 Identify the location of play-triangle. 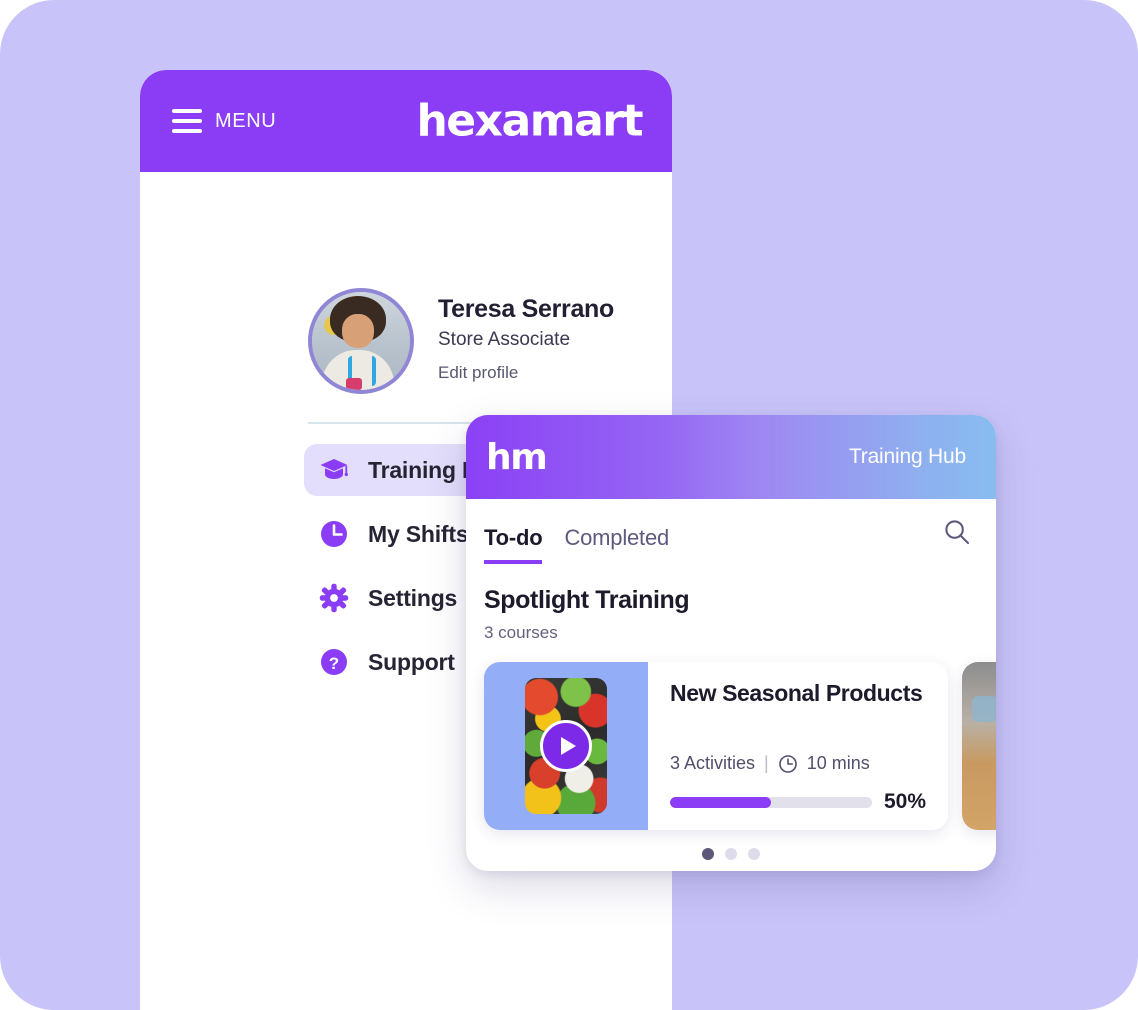
(568, 746).